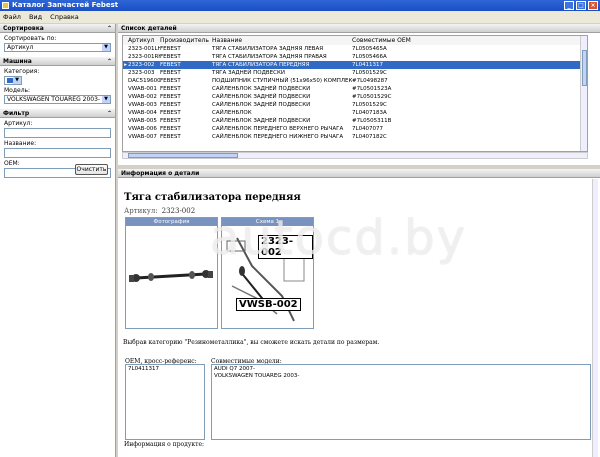 The width and height of the screenshot is (600, 457). I want to click on minimize-icon: _, so click(569, 5).